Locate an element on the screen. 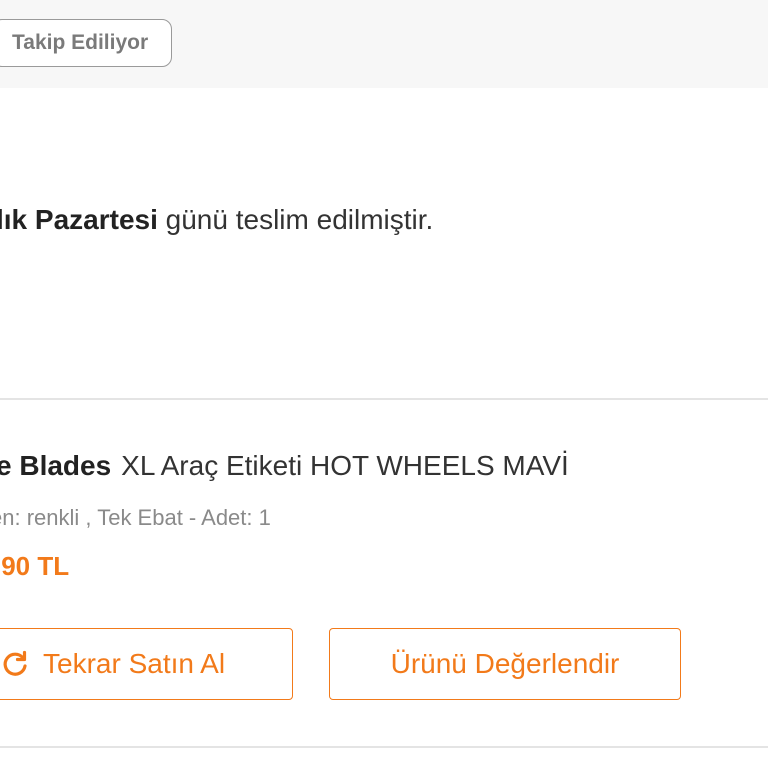  product-name: XL Araç Etiketi HOT WHEELS MAVİ is located at coordinates (345, 465).